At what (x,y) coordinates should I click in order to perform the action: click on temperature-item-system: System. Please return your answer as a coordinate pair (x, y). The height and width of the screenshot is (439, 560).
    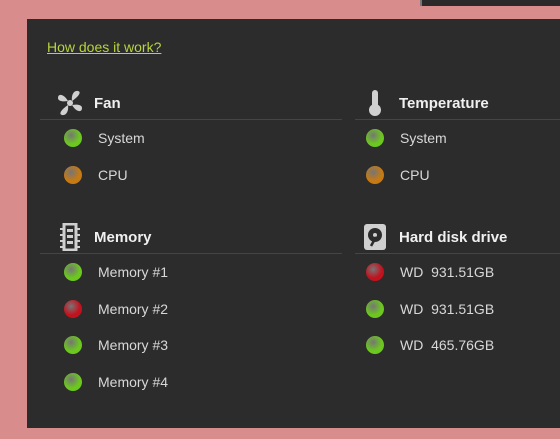
    Looking at the image, I should click on (457, 138).